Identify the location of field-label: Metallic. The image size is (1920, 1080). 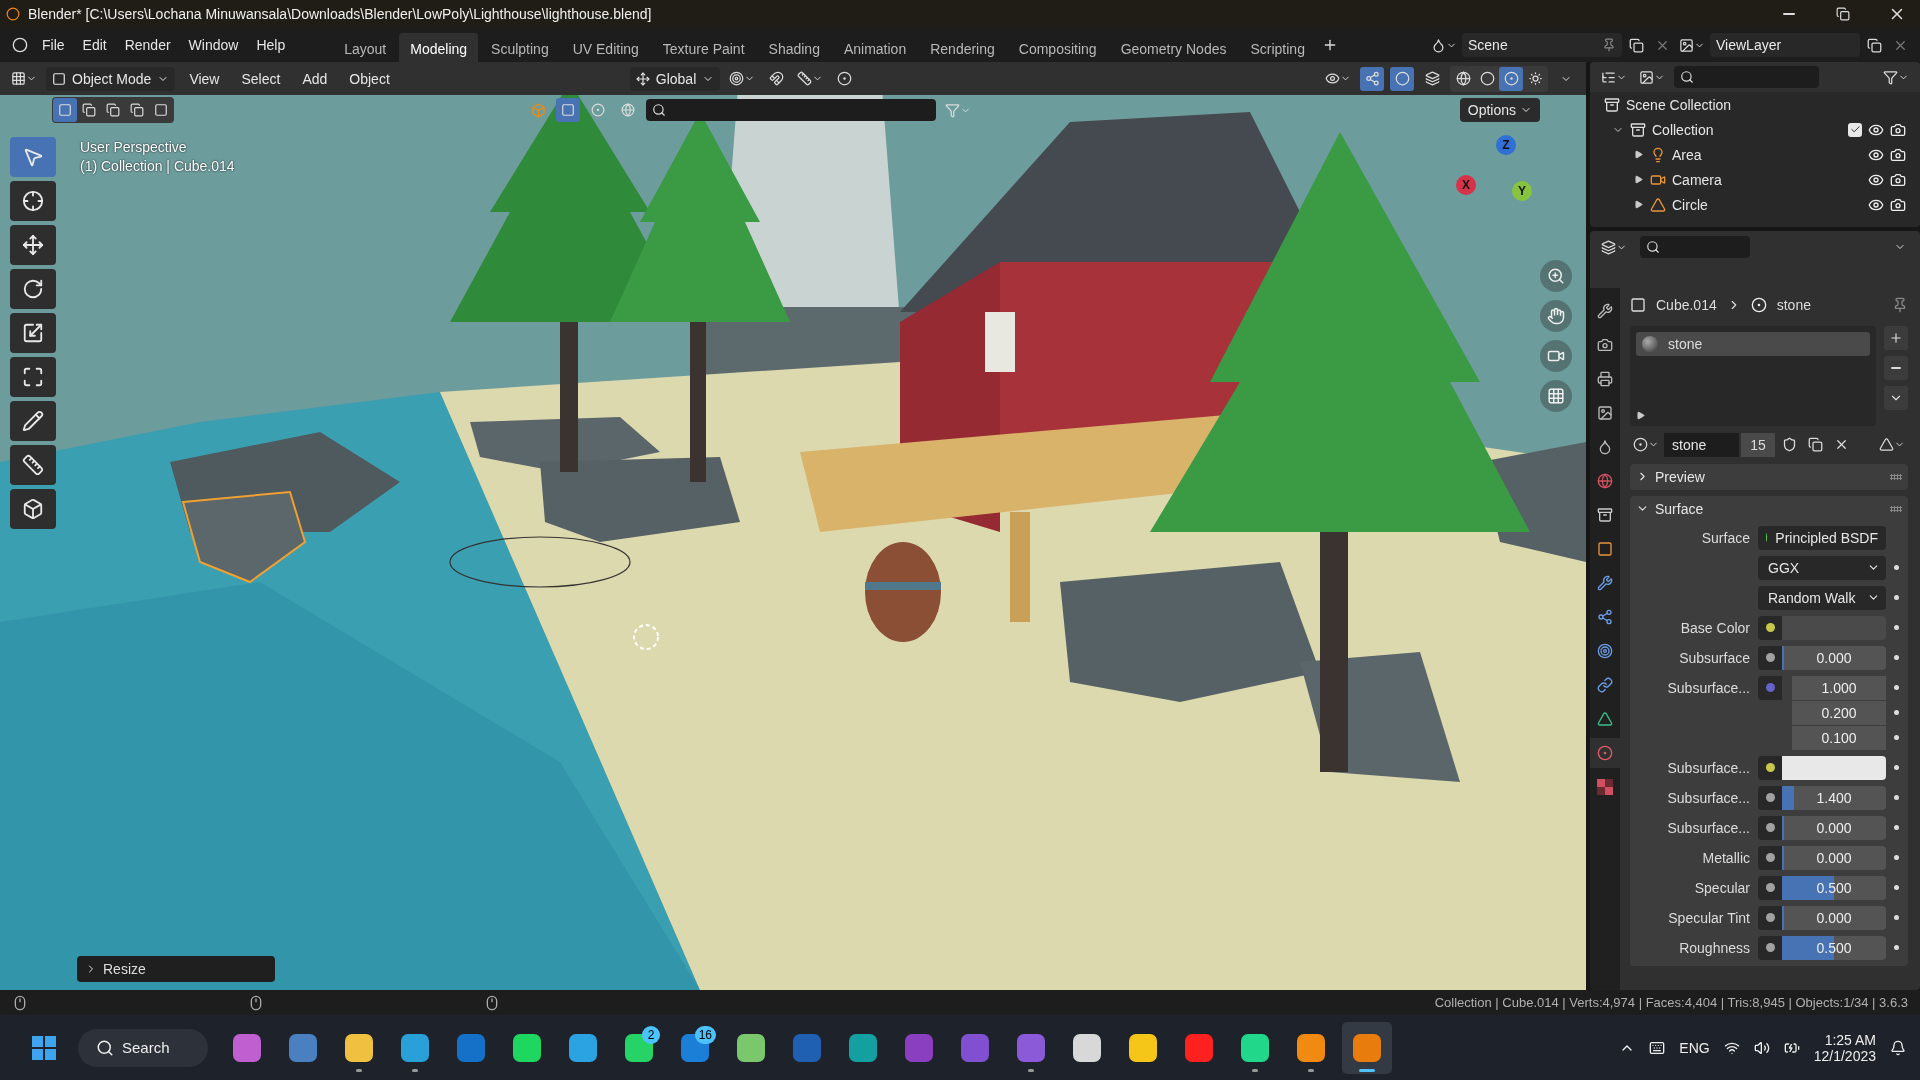
(1726, 858).